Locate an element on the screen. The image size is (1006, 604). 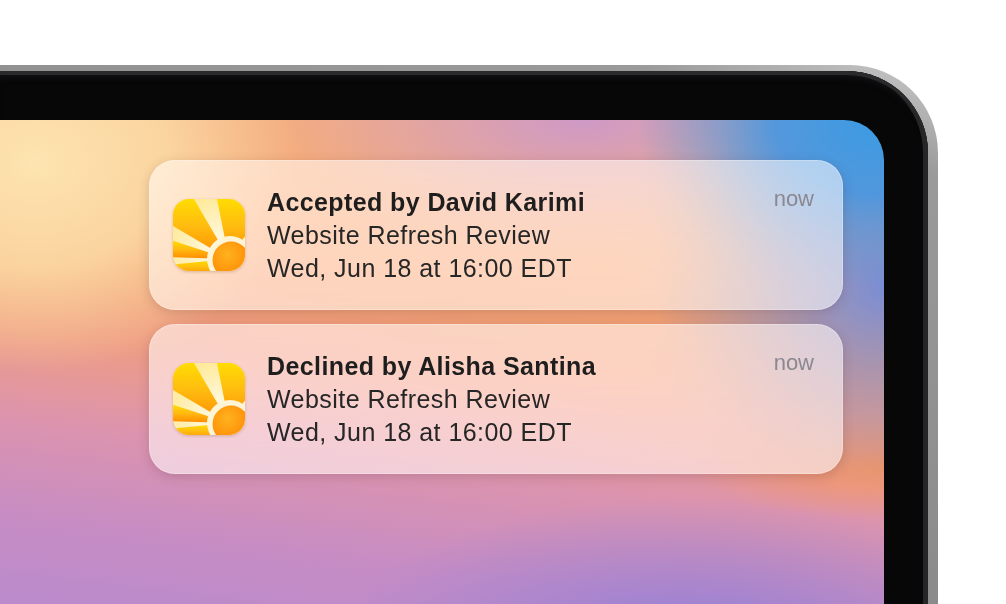
notification-title: Declined by Alisha Santina is located at coordinates (432, 366).